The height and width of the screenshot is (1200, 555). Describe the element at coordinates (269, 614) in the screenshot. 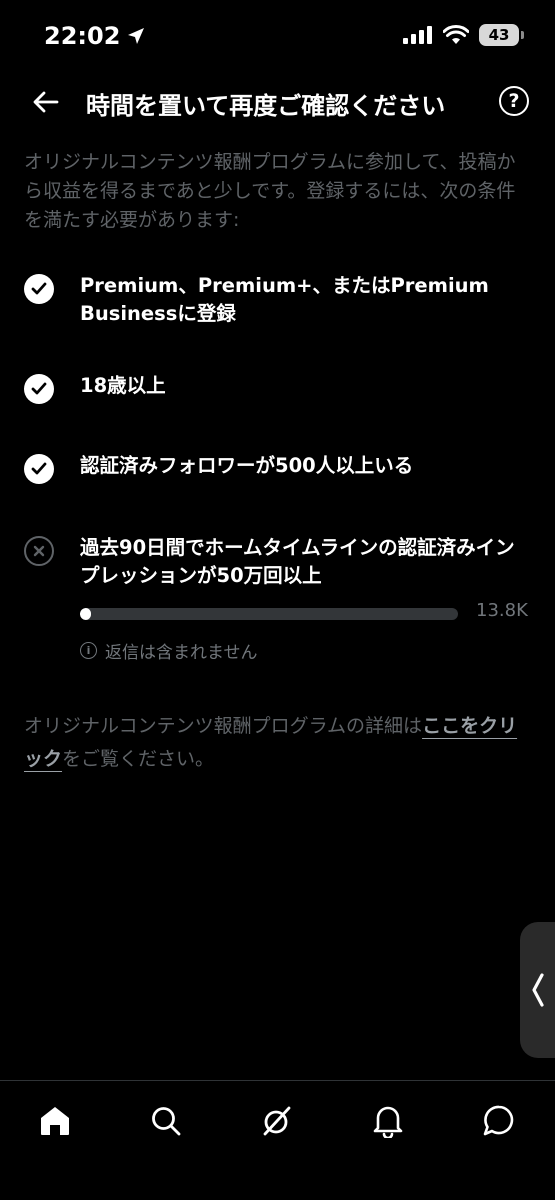

I see `impressions-progress-bar` at that location.